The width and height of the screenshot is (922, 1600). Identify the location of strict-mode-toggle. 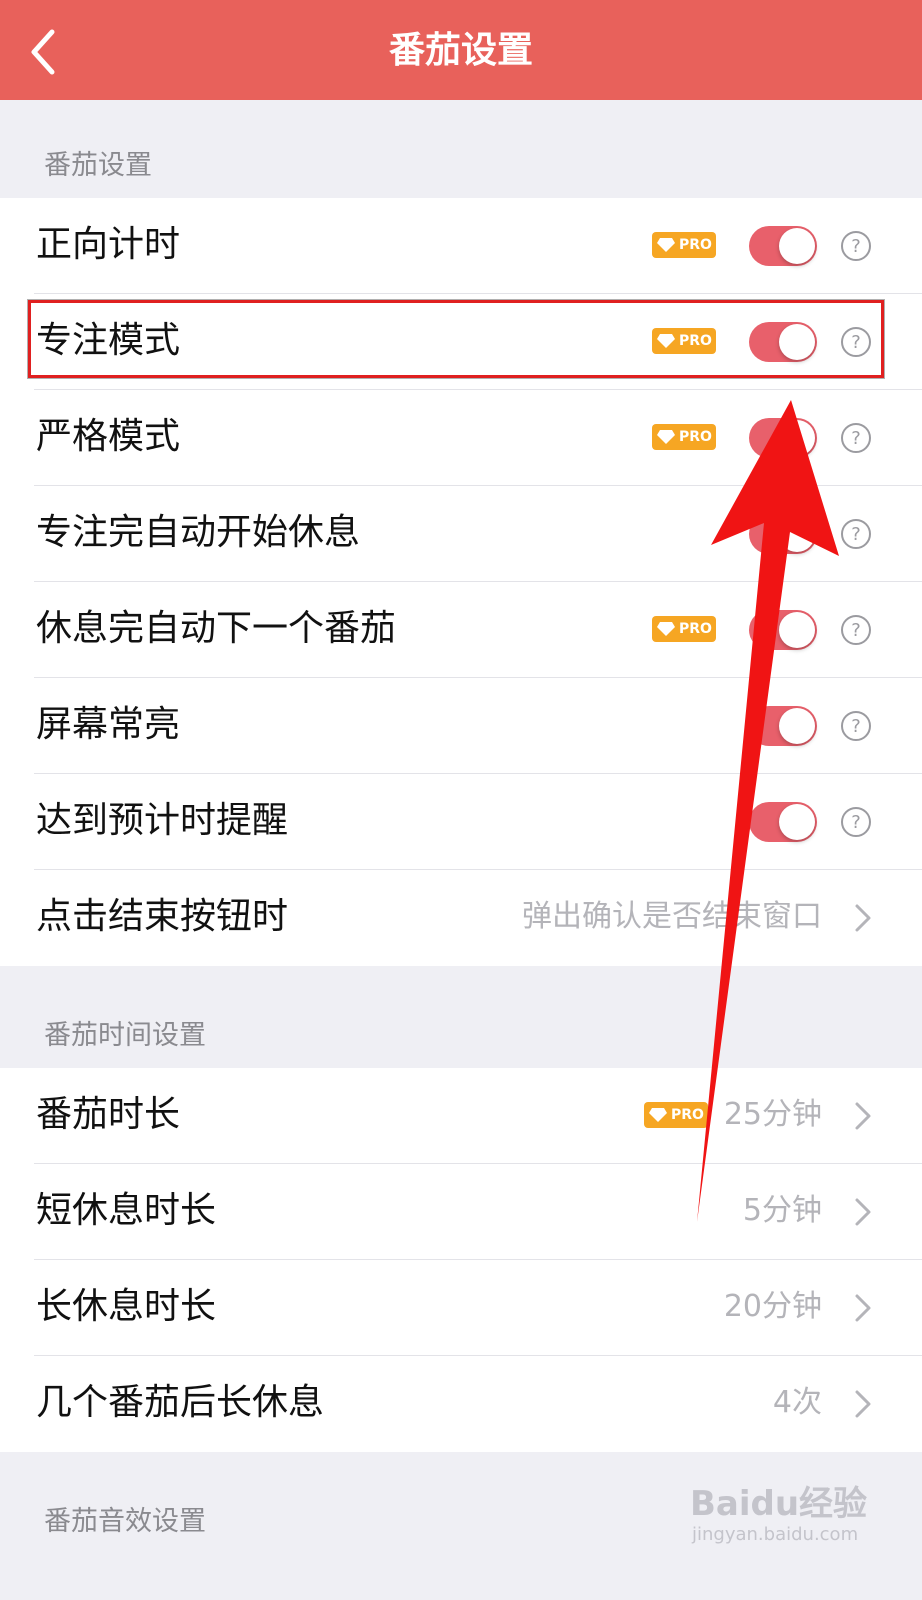
(783, 438).